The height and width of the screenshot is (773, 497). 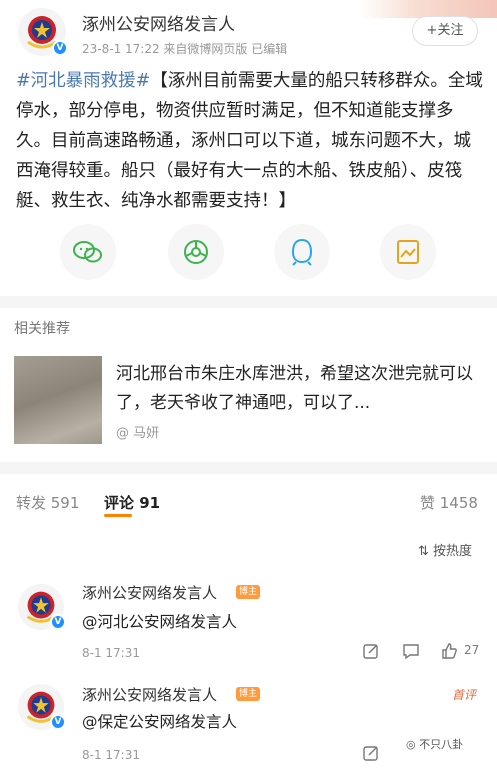 What do you see at coordinates (248, 505) in the screenshot?
I see `post-tabs: 转发 591 评论 91 赞 1458` at bounding box center [248, 505].